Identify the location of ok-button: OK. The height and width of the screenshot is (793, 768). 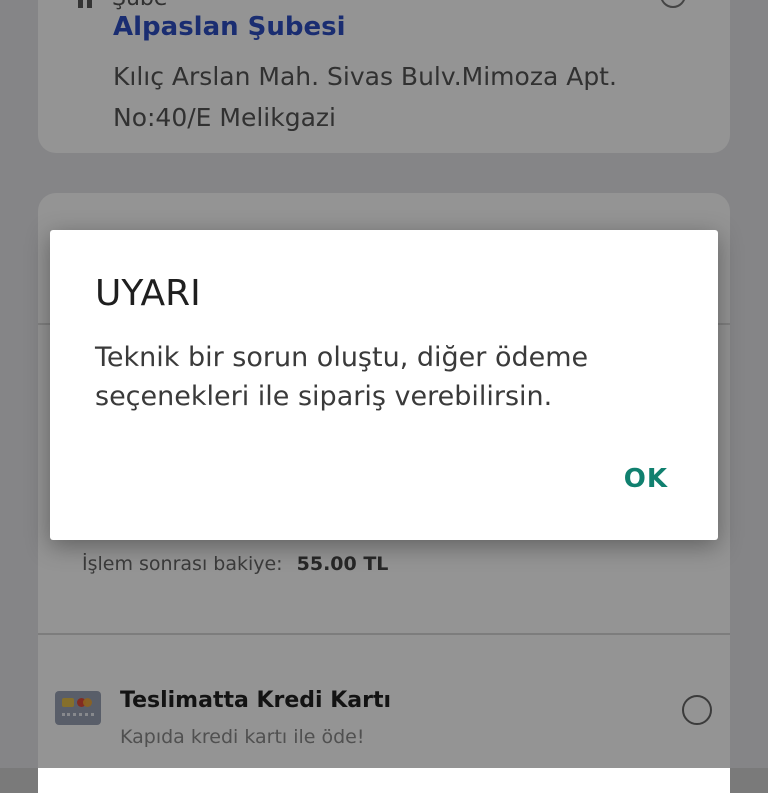
(646, 479).